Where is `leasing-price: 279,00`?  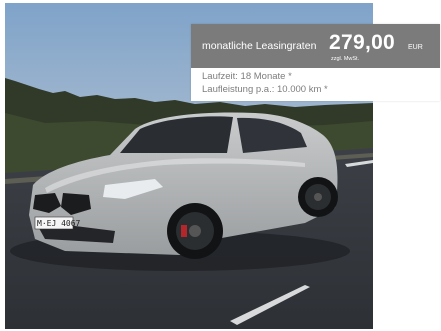 leasing-price: 279,00 is located at coordinates (362, 42).